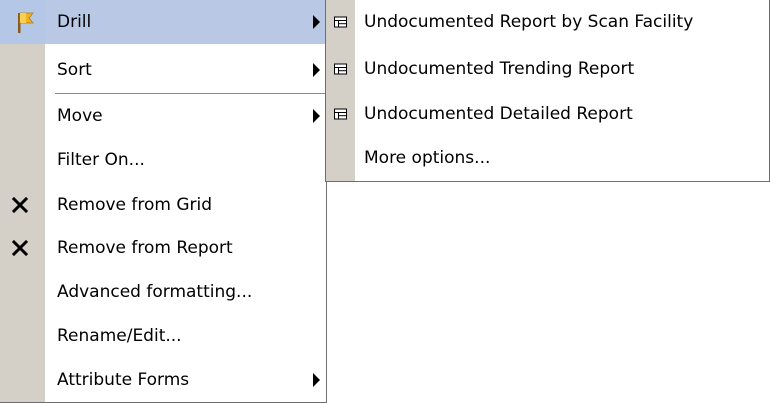 This screenshot has height=403, width=770. I want to click on menu-item-remove-from-report: Remove from Report, so click(163, 248).